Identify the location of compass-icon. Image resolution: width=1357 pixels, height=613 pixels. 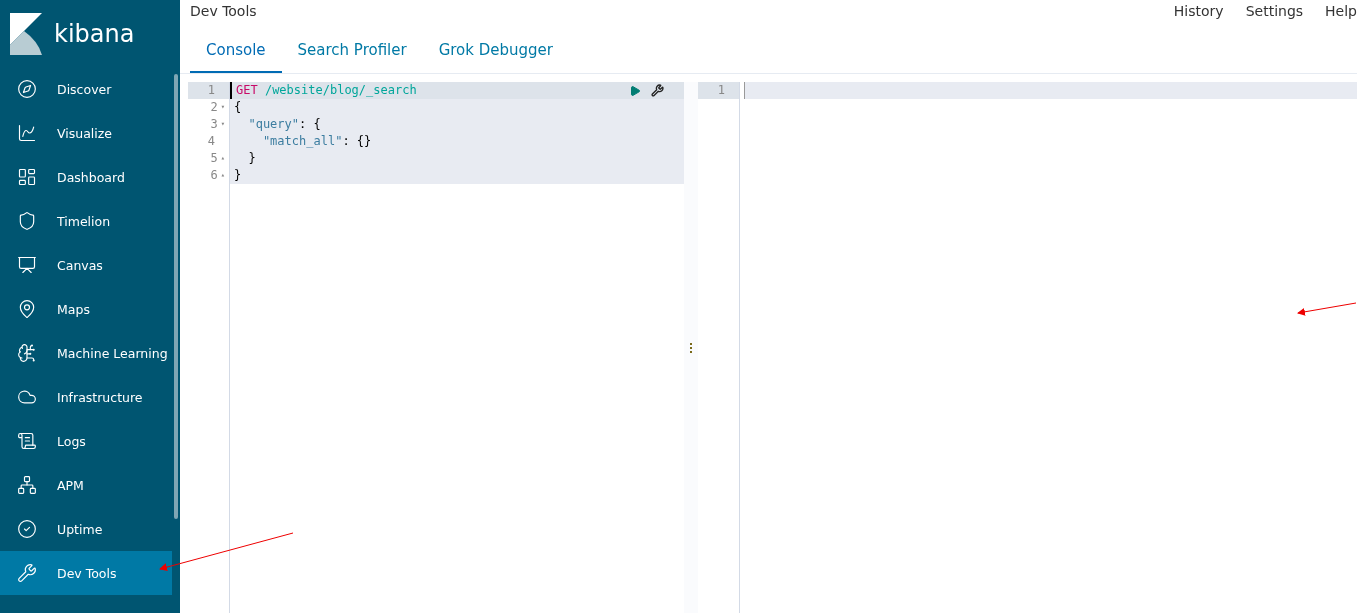
(27, 89).